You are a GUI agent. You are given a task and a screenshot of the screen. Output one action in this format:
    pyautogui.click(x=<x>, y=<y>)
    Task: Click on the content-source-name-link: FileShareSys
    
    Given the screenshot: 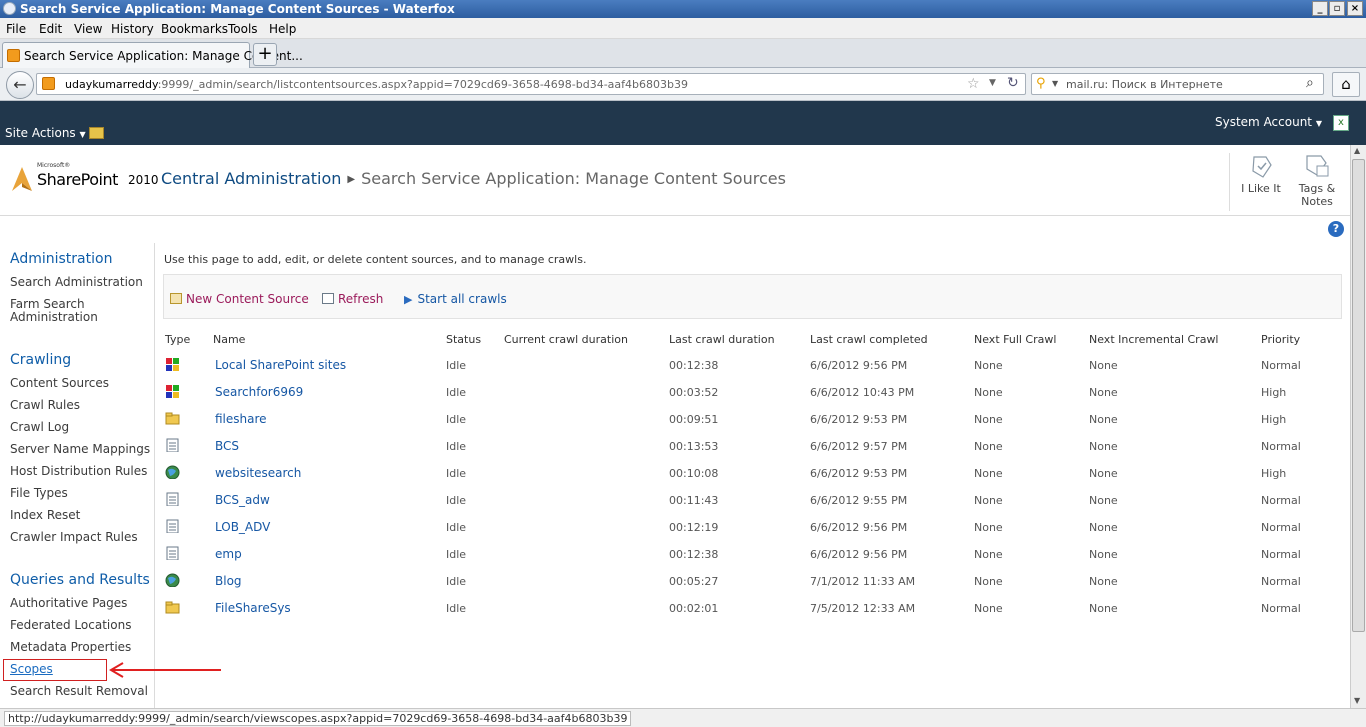 What is the action you would take?
    pyautogui.click(x=253, y=608)
    